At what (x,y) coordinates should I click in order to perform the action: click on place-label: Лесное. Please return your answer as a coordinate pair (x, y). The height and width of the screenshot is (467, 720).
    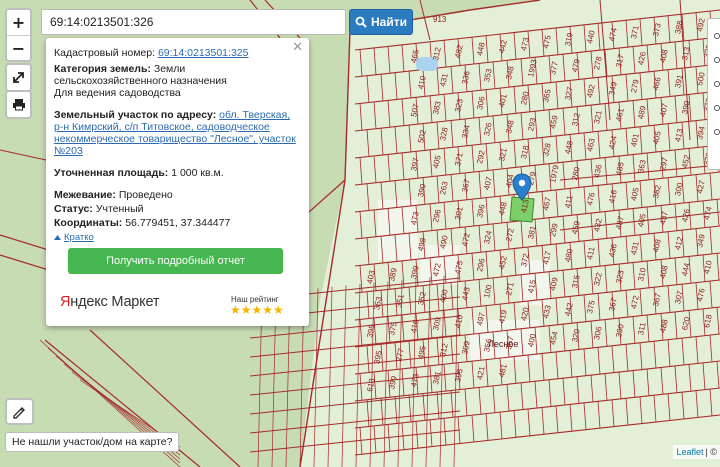
    Looking at the image, I should click on (503, 344).